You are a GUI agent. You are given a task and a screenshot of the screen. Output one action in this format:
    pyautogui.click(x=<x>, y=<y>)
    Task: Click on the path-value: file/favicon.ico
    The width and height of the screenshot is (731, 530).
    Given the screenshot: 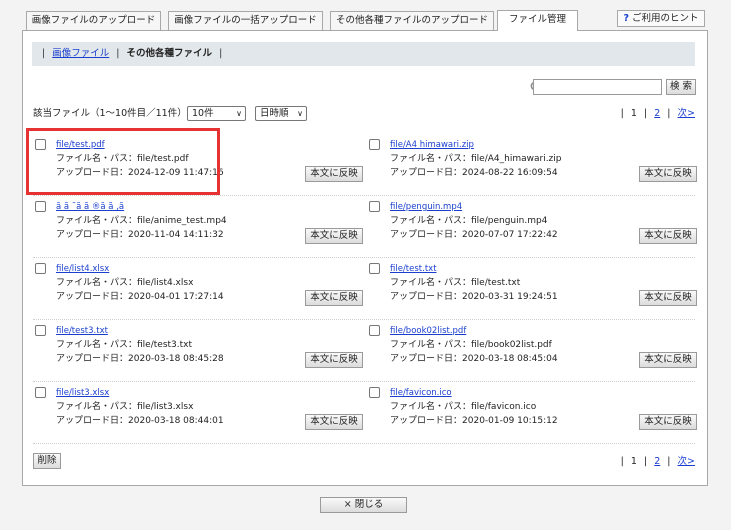 What is the action you would take?
    pyautogui.click(x=504, y=407)
    